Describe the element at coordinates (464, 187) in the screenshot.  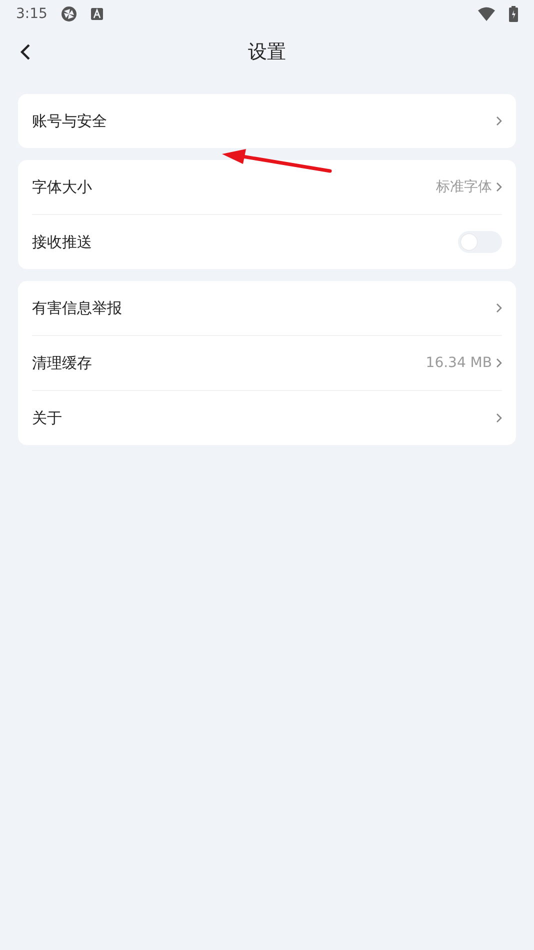
I see `setting-value: 标准字体` at that location.